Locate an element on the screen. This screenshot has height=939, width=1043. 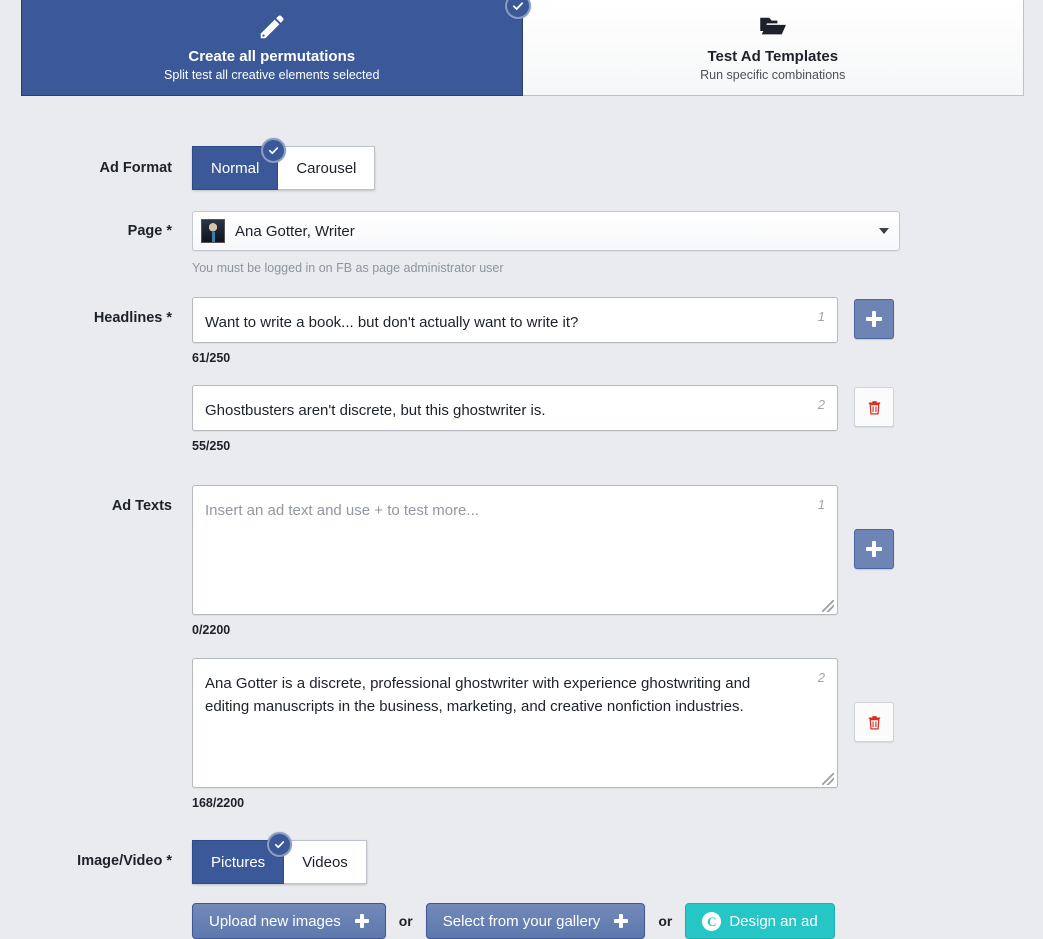
option-label: Pictures is located at coordinates (238, 862).